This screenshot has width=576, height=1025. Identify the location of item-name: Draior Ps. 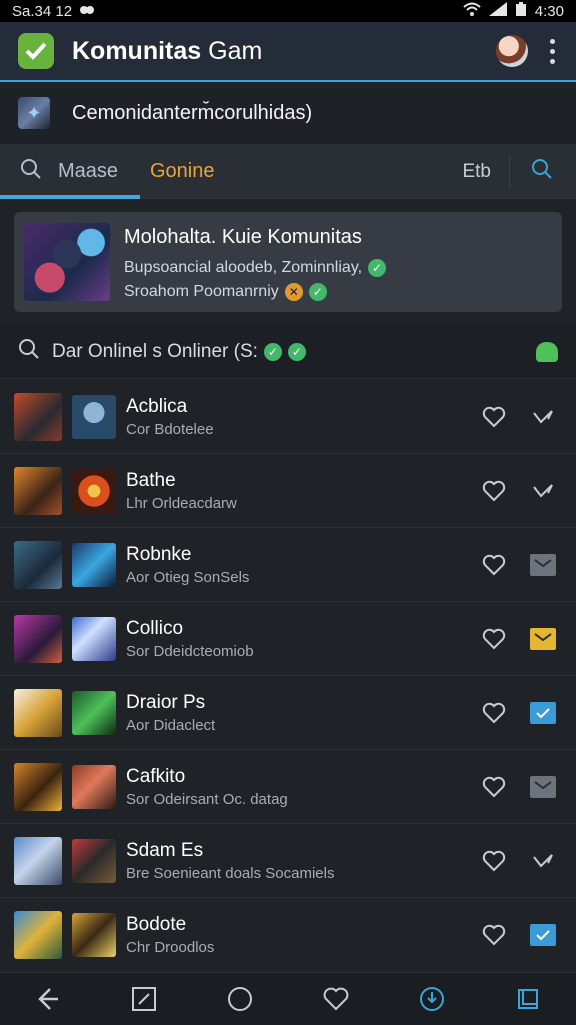
(166, 702).